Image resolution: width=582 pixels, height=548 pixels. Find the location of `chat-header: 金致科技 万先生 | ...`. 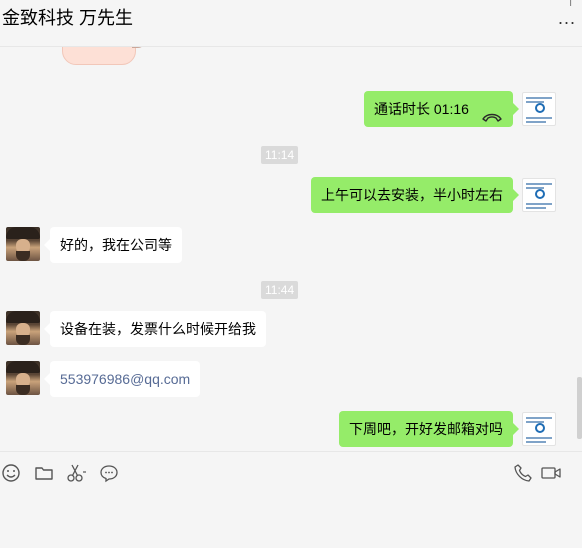

chat-header: 金致科技 万先生 | ... is located at coordinates (291, 23).